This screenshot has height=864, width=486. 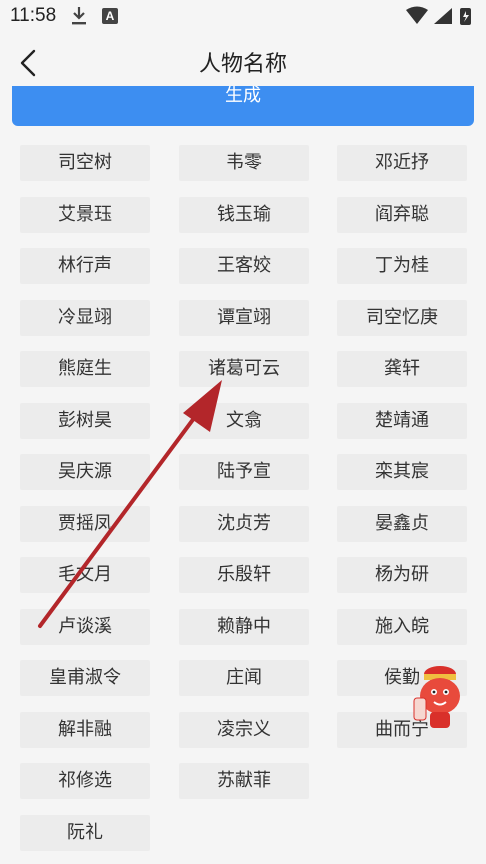 I want to click on name-item: 陆予宣, so click(x=244, y=472).